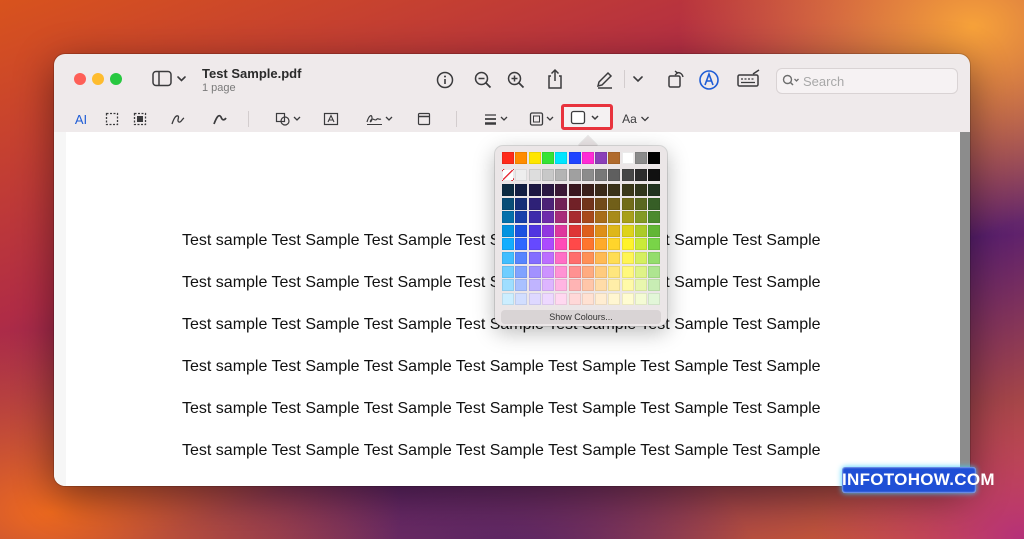  Describe the element at coordinates (497, 119) in the screenshot. I see `shape-style-button` at that location.